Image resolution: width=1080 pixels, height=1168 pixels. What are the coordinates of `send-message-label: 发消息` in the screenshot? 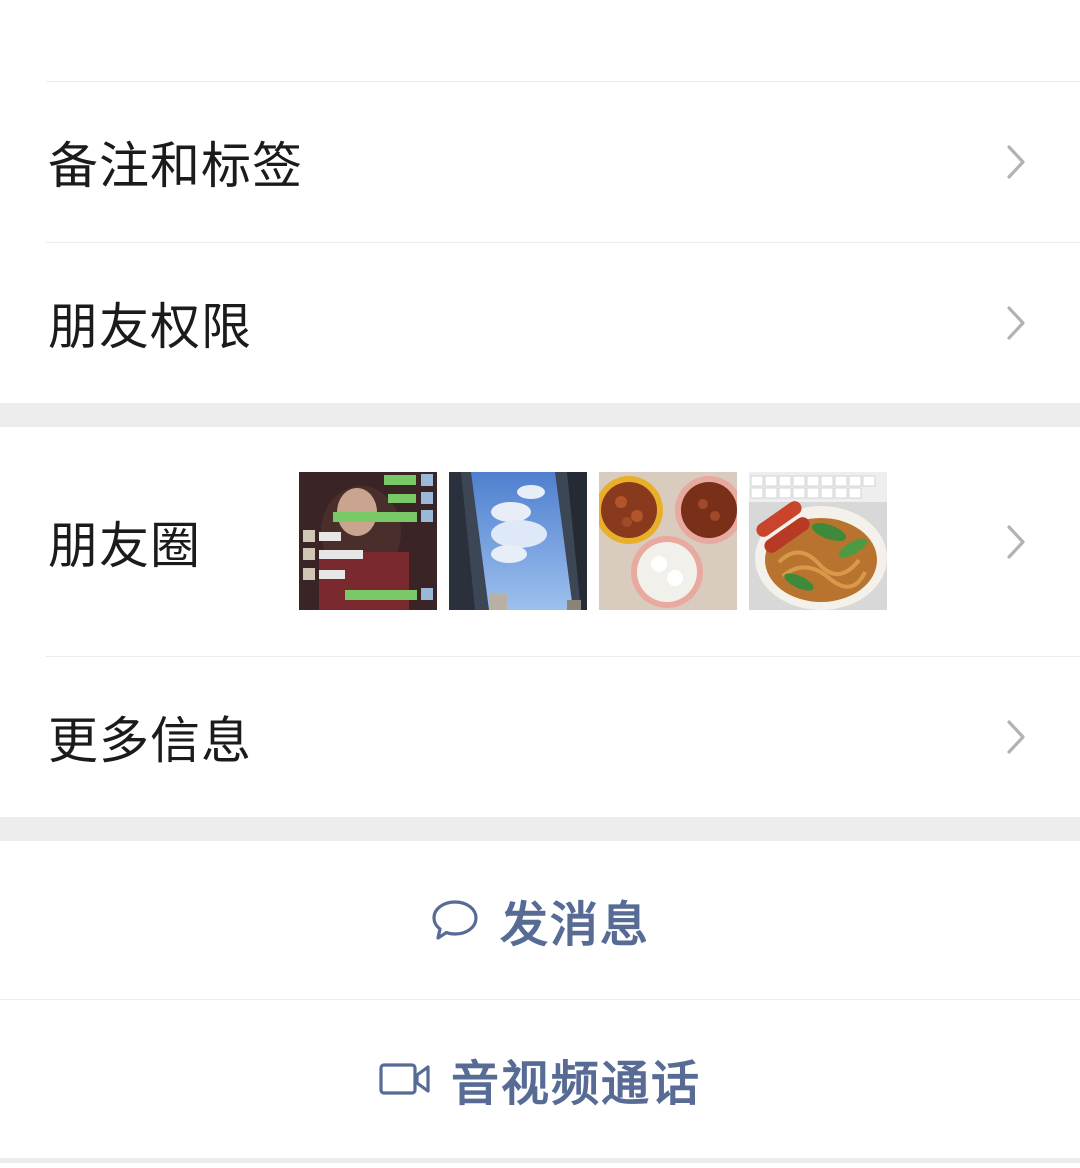 It's located at (574, 925).